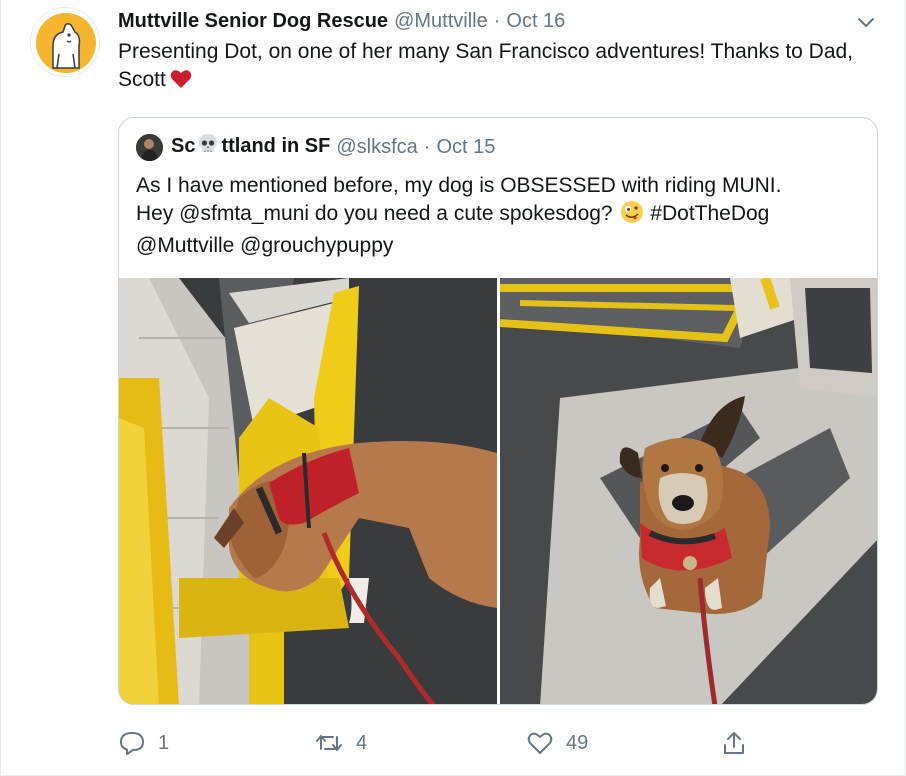  I want to click on author-name: Muttville Senior Dog Rescue, so click(253, 21).